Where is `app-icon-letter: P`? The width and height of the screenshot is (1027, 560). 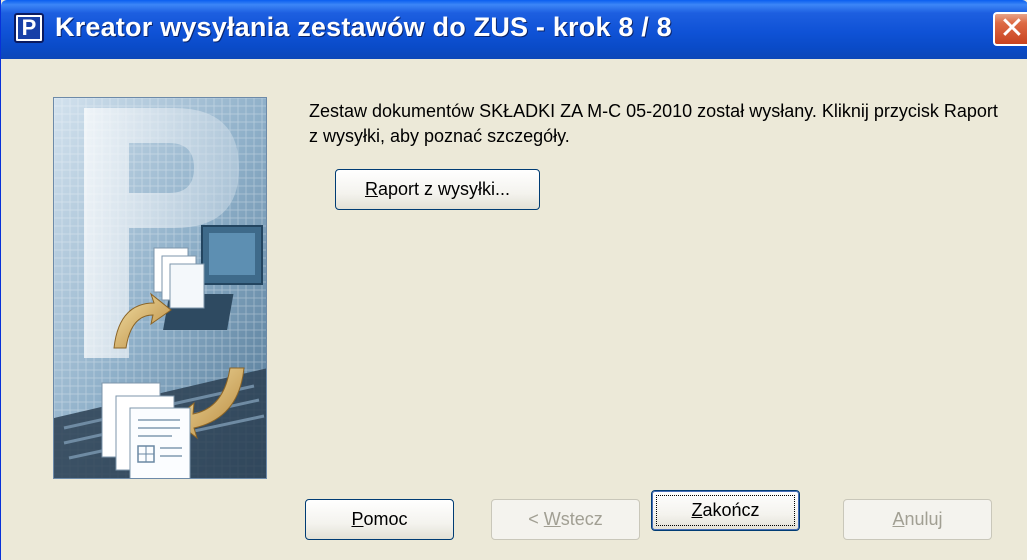 app-icon-letter: P is located at coordinates (29, 27).